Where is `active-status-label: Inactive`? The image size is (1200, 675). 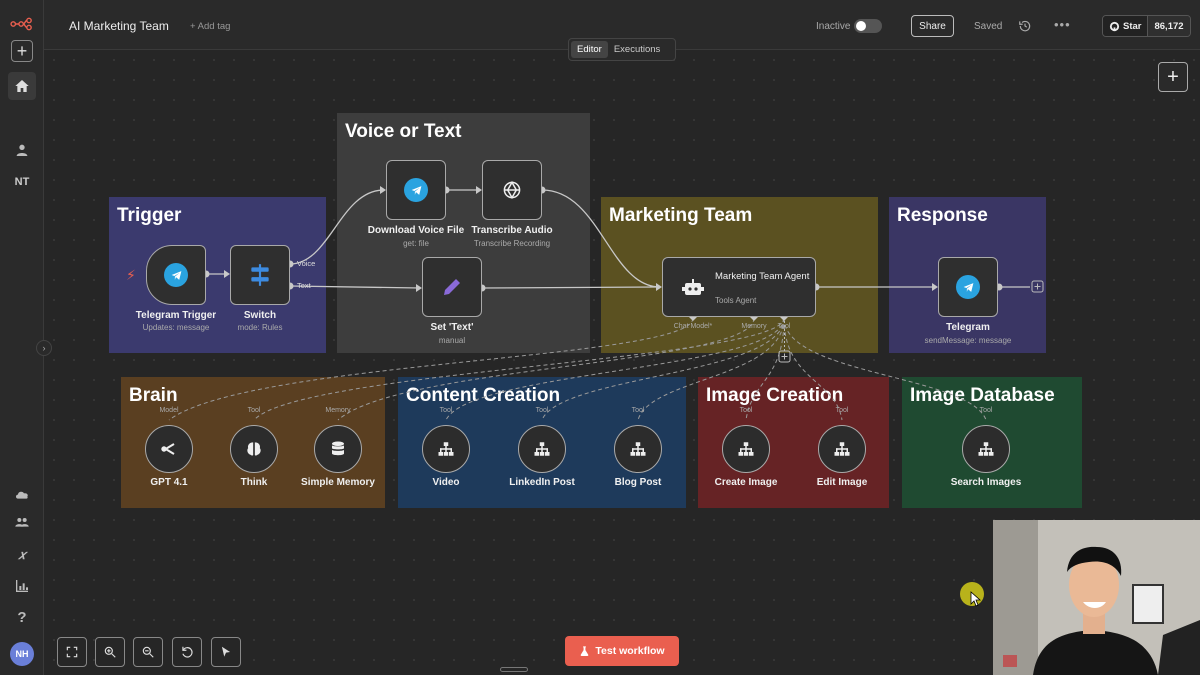
active-status-label: Inactive is located at coordinates (833, 26).